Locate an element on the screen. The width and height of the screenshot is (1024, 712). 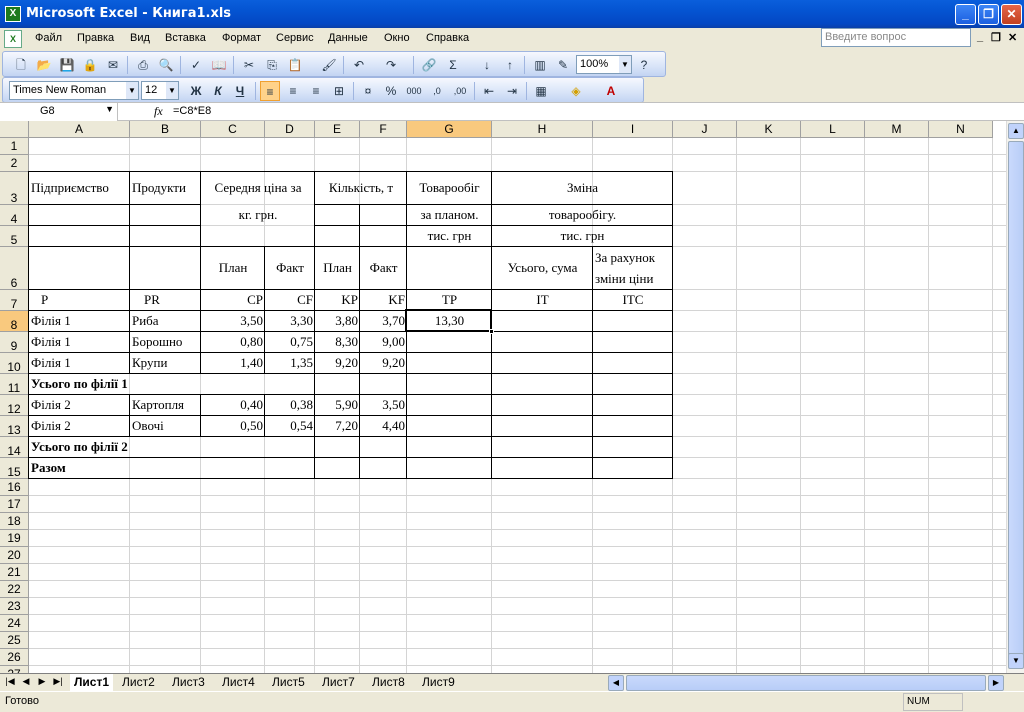
cell-a7: P is located at coordinates (79, 300).